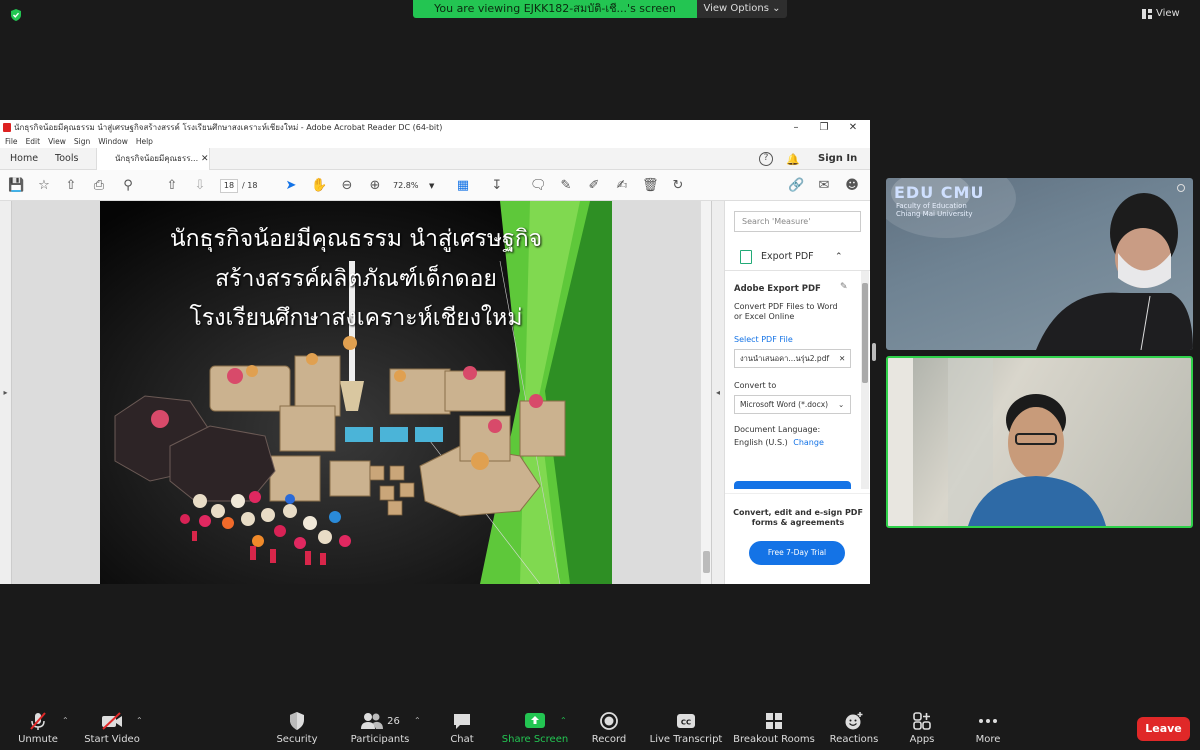  Describe the element at coordinates (11, 141) in the screenshot. I see `menu-file: File` at that location.